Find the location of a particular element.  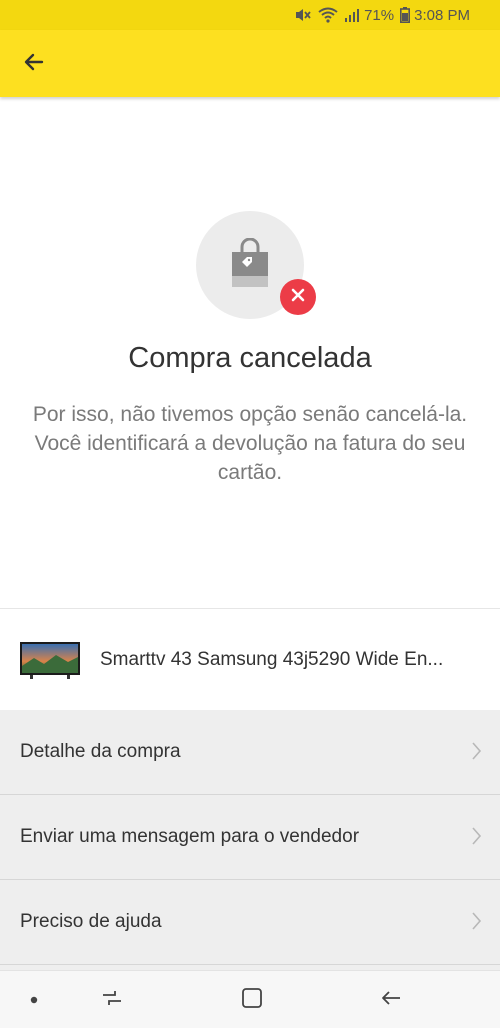

mute-icon is located at coordinates (303, 15).